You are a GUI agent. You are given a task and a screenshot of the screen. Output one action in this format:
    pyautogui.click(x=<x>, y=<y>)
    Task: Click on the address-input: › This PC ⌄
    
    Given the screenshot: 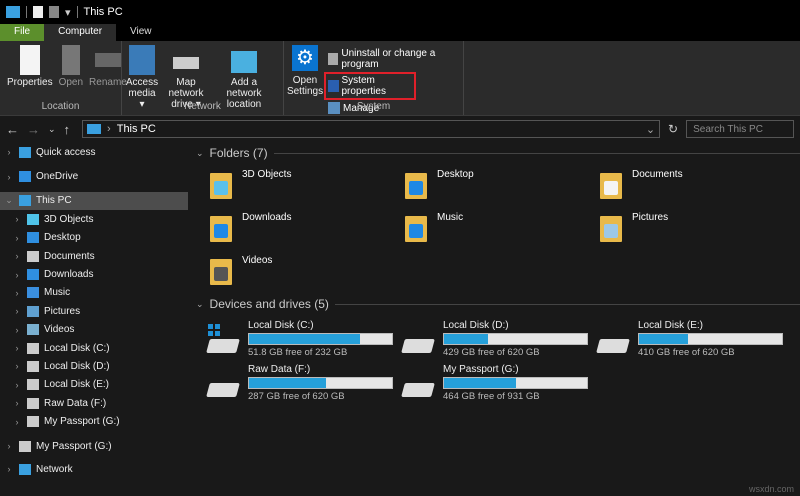 What is the action you would take?
    pyautogui.click(x=371, y=129)
    